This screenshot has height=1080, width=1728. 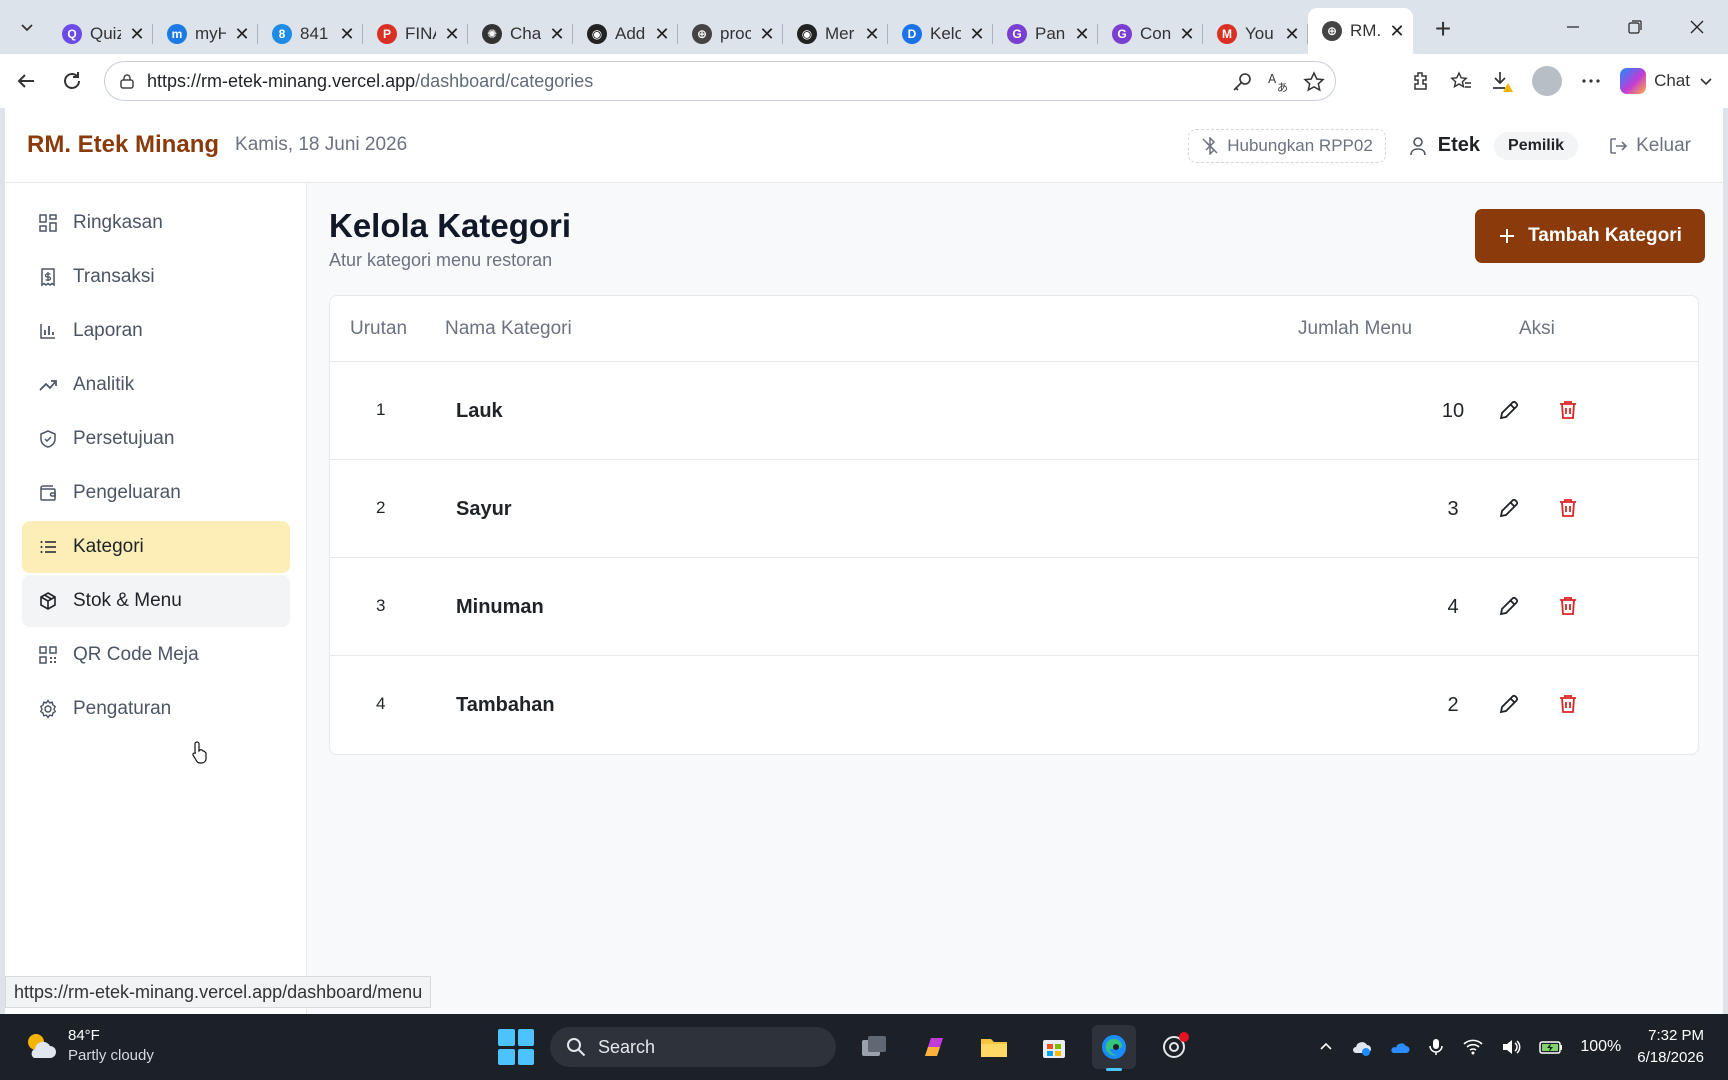 I want to click on tab-title: Chat, so click(x=525, y=33).